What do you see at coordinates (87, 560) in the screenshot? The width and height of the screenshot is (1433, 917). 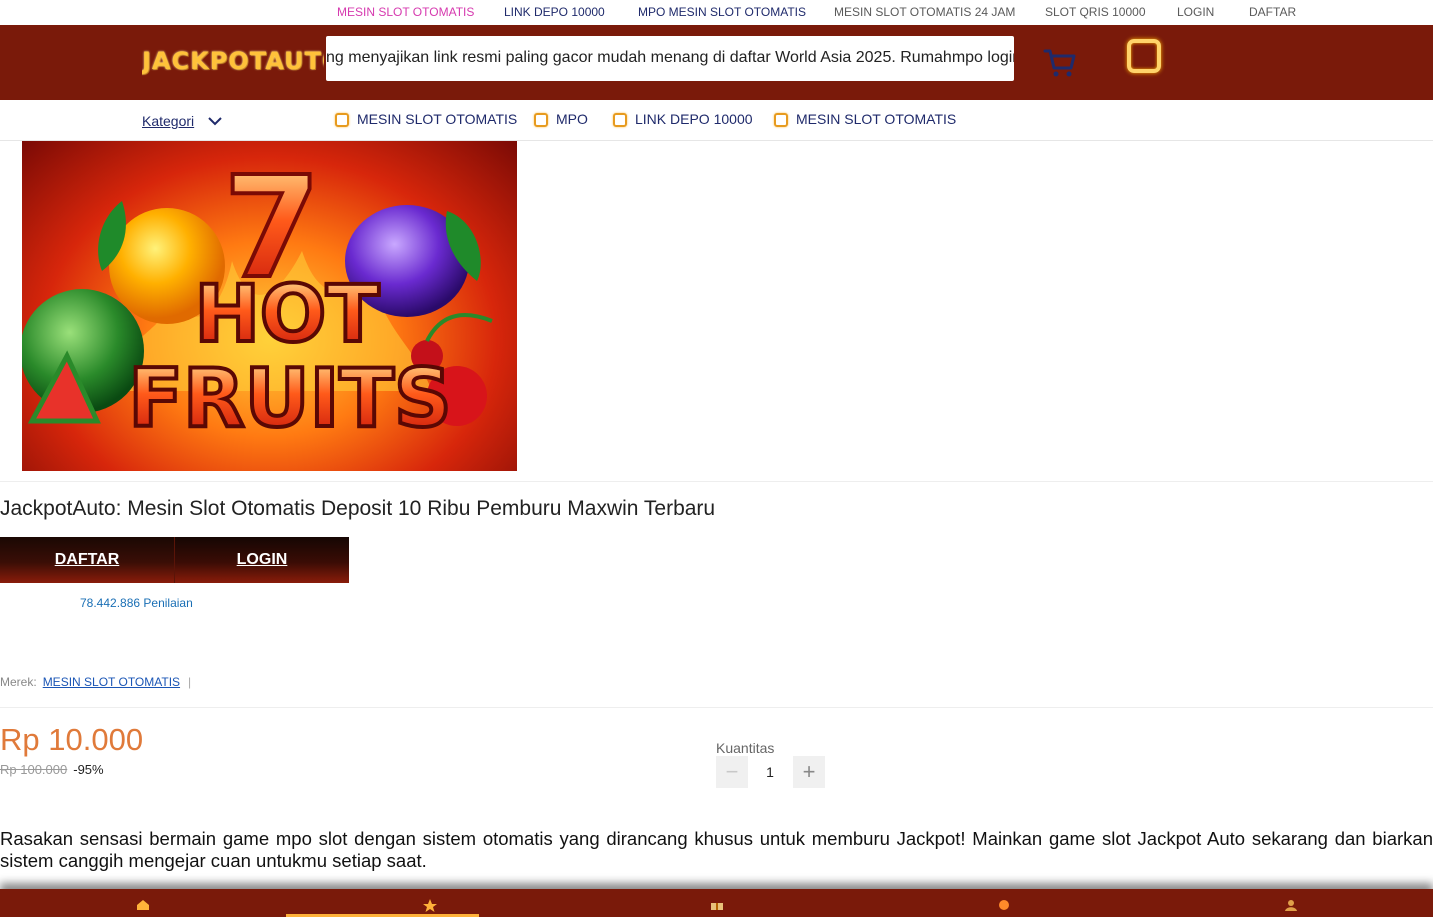 I see `daftar-button: DAFTAR` at bounding box center [87, 560].